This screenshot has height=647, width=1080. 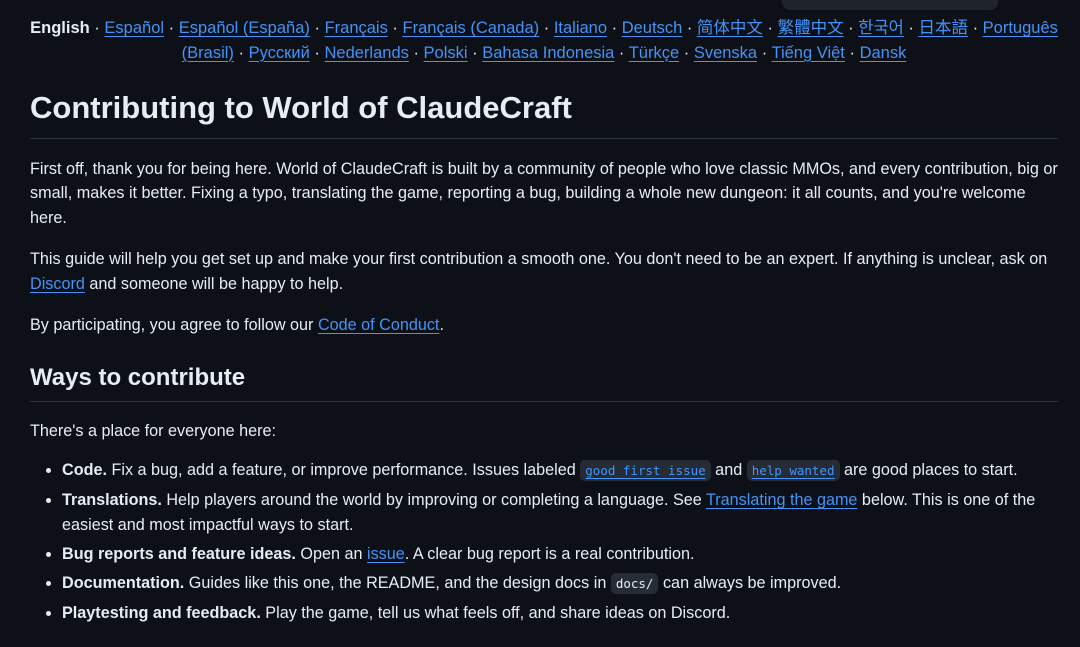 I want to click on language-link: 简体中文, so click(x=730, y=28).